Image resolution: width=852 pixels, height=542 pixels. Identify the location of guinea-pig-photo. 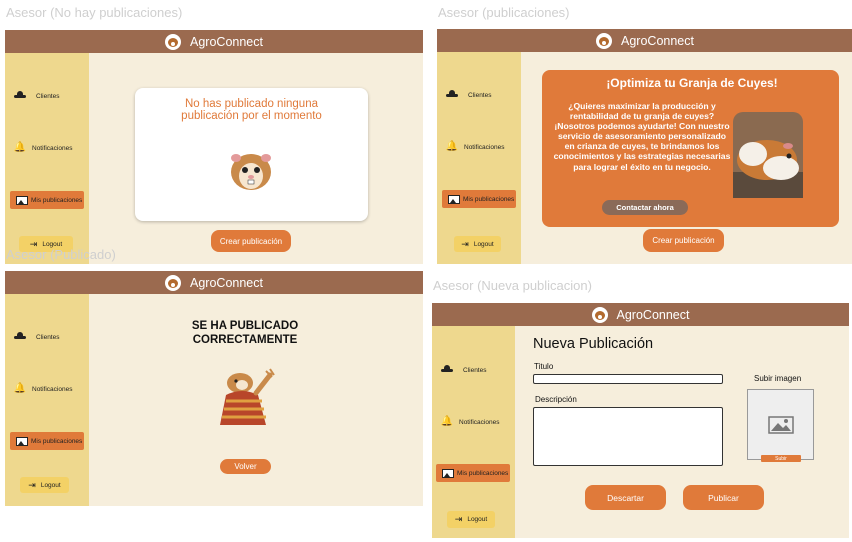
(768, 155).